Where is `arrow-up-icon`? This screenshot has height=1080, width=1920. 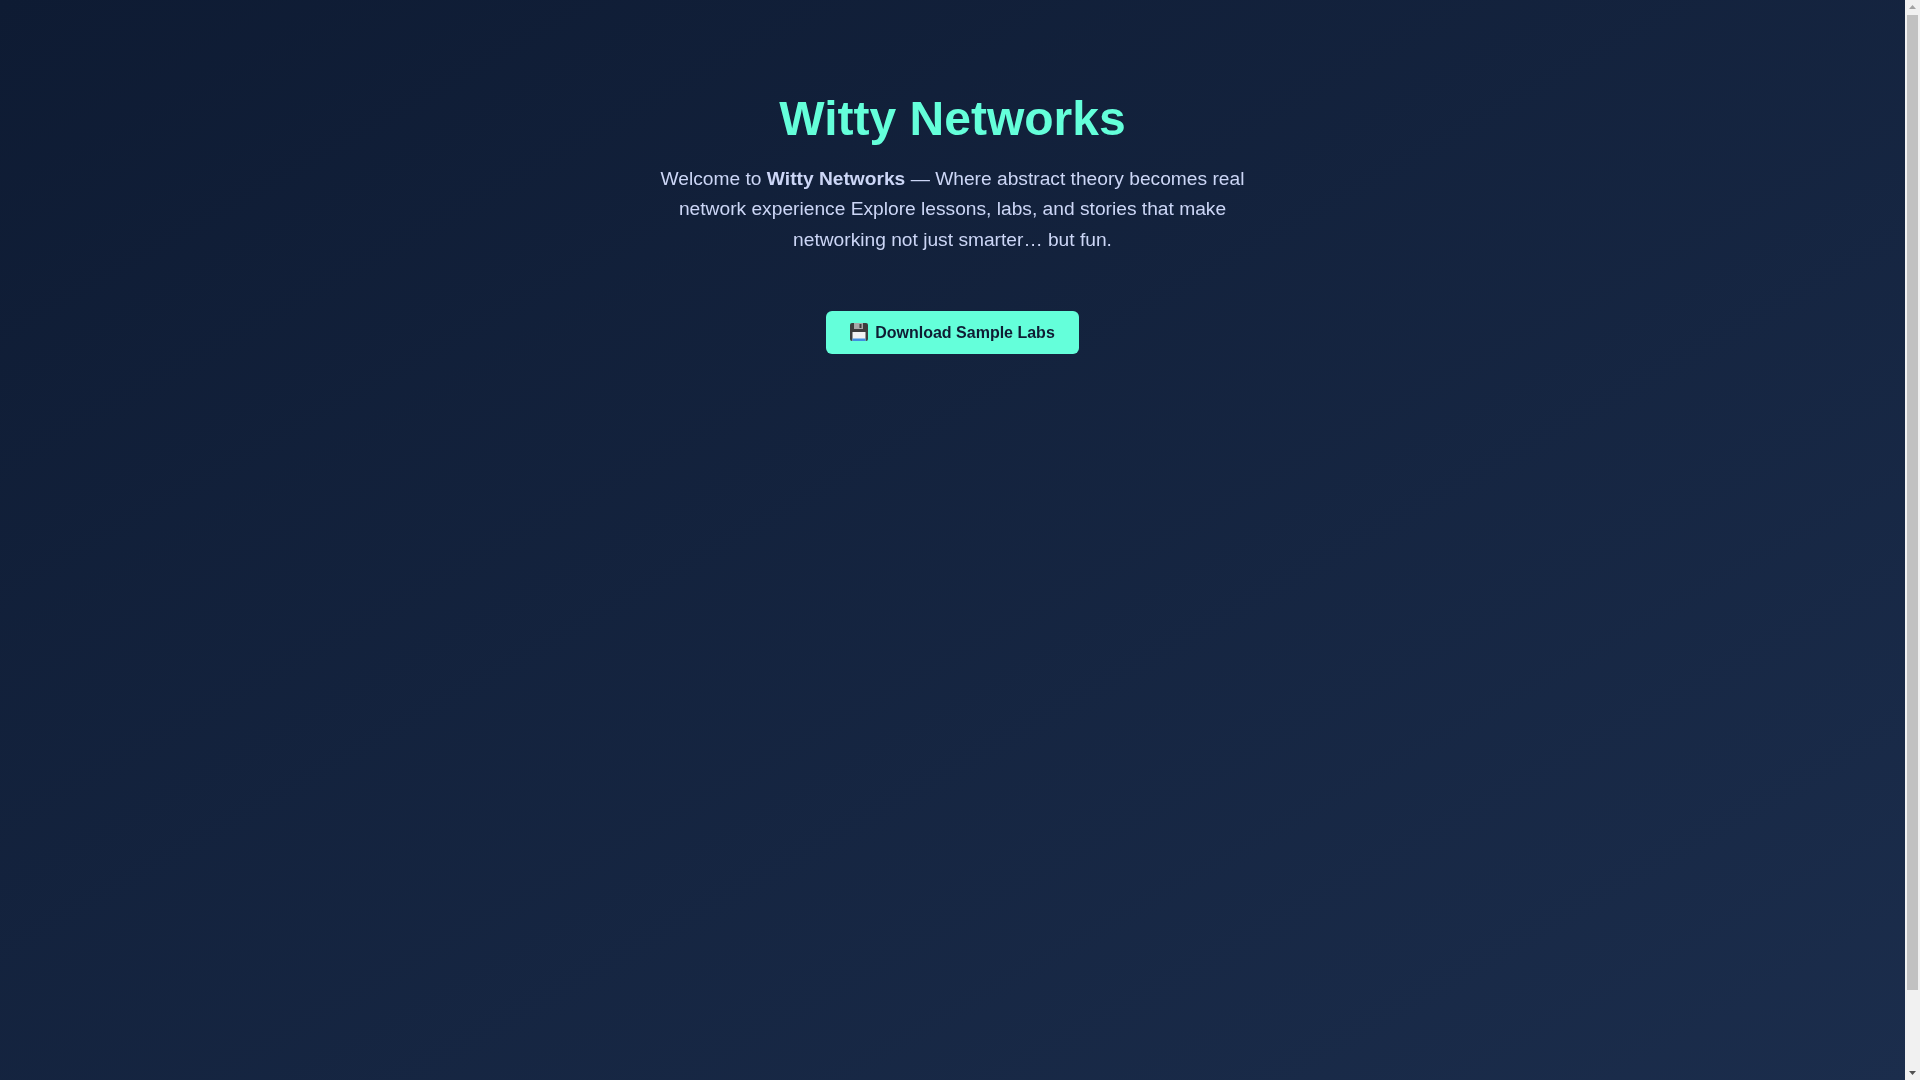 arrow-up-icon is located at coordinates (1912, 7).